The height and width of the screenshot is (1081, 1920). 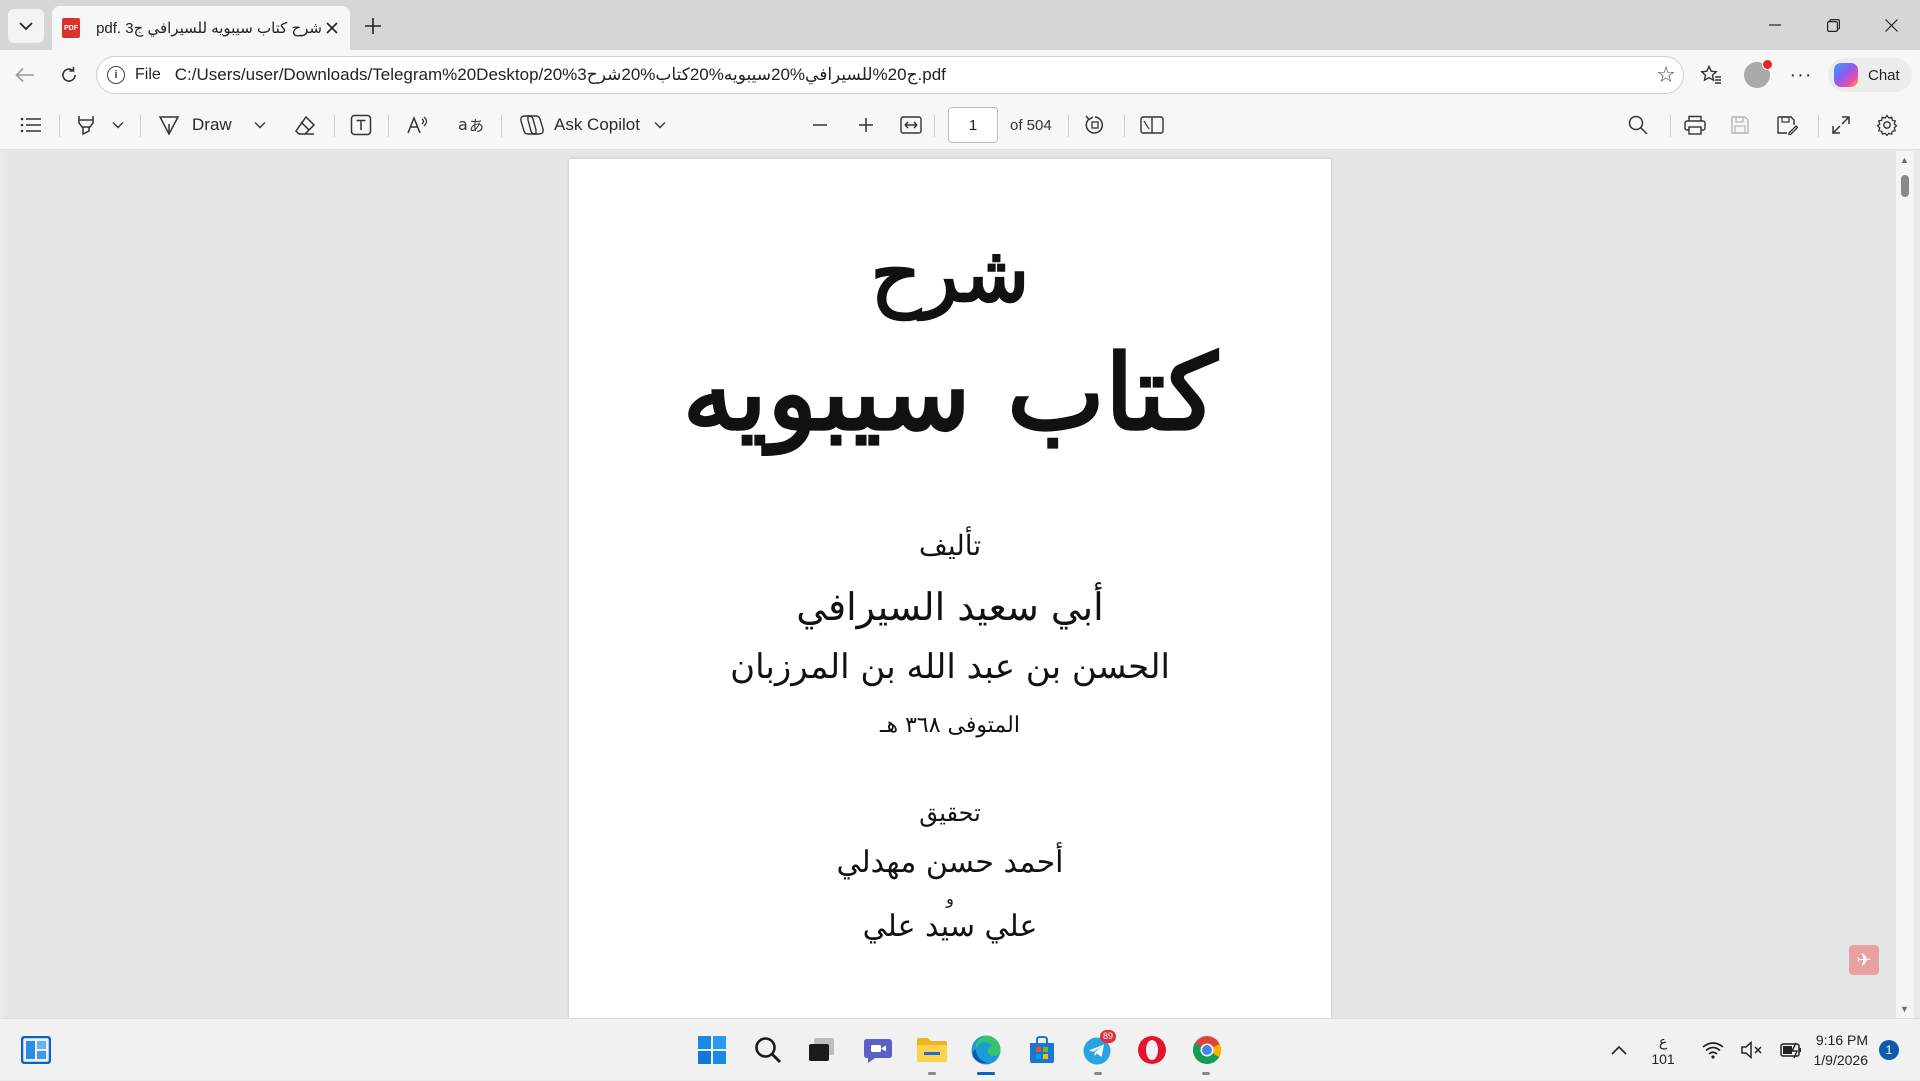 What do you see at coordinates (1889, 1050) in the screenshot?
I see `notification-center-button: 1` at bounding box center [1889, 1050].